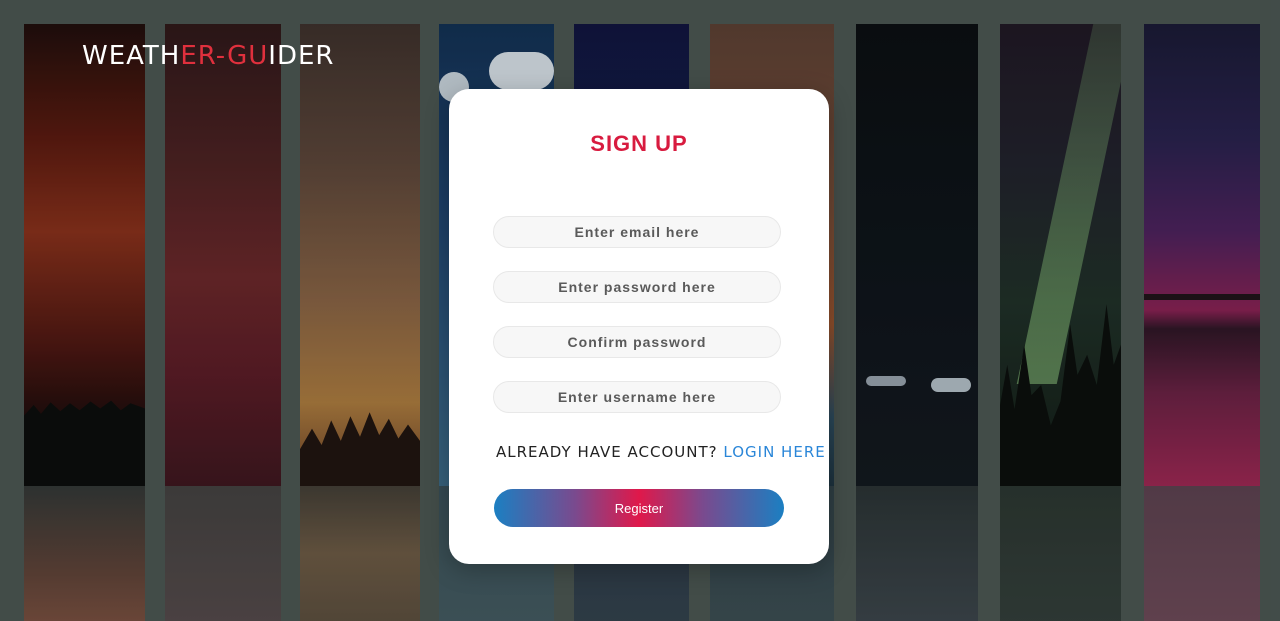  Describe the element at coordinates (131, 56) in the screenshot. I see `logo-text-part1: WEATH` at that location.